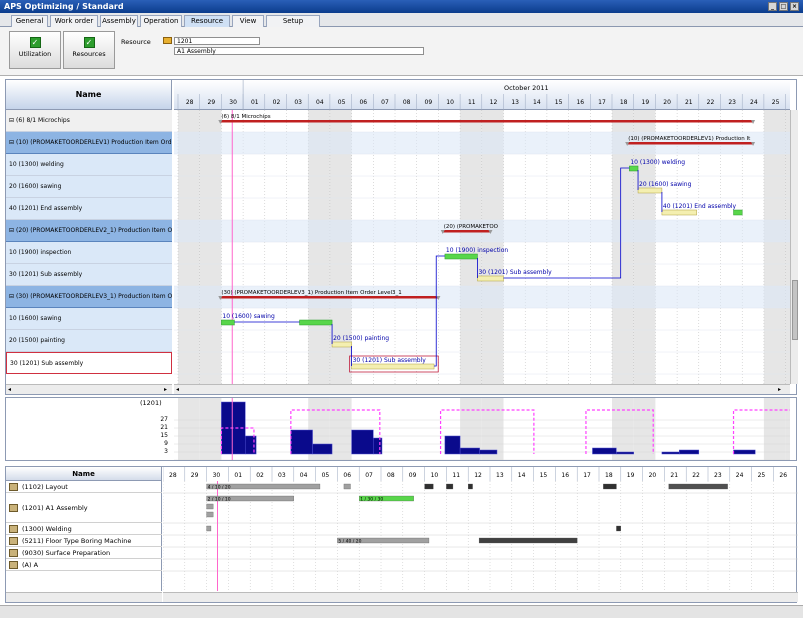 Image resolution: width=803 pixels, height=618 pixels. What do you see at coordinates (559, 102) in the screenshot?
I see `day-label: 15` at bounding box center [559, 102].